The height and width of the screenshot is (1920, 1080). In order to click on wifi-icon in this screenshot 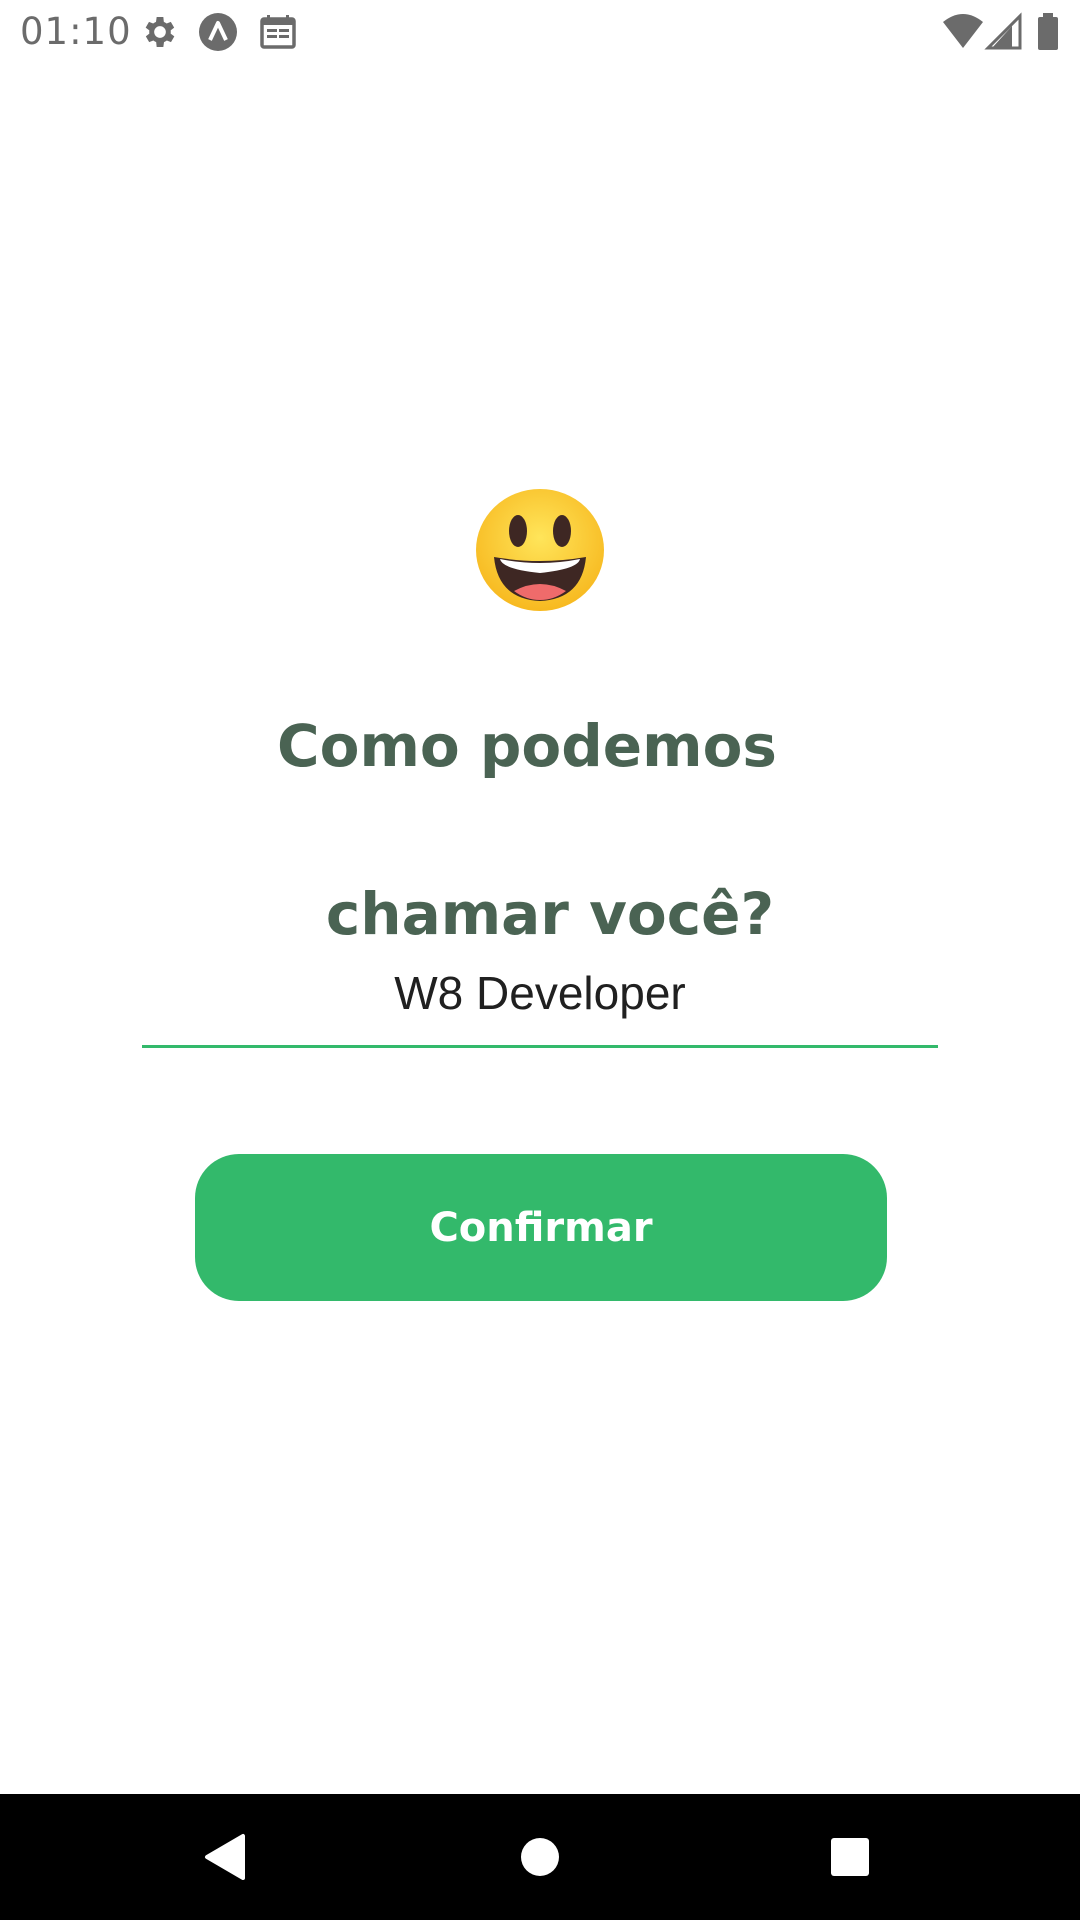, I will do `click(962, 32)`.